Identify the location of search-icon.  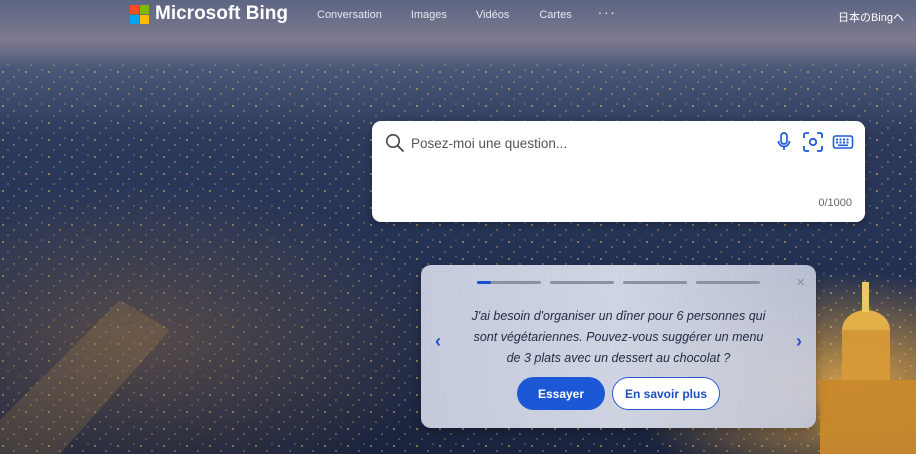
(395, 143).